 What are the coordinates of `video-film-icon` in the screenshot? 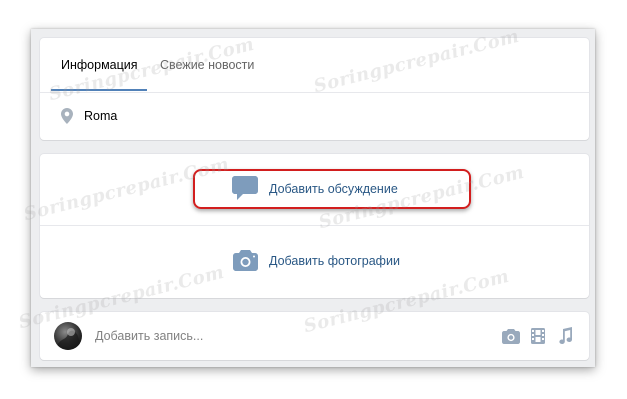 It's located at (538, 336).